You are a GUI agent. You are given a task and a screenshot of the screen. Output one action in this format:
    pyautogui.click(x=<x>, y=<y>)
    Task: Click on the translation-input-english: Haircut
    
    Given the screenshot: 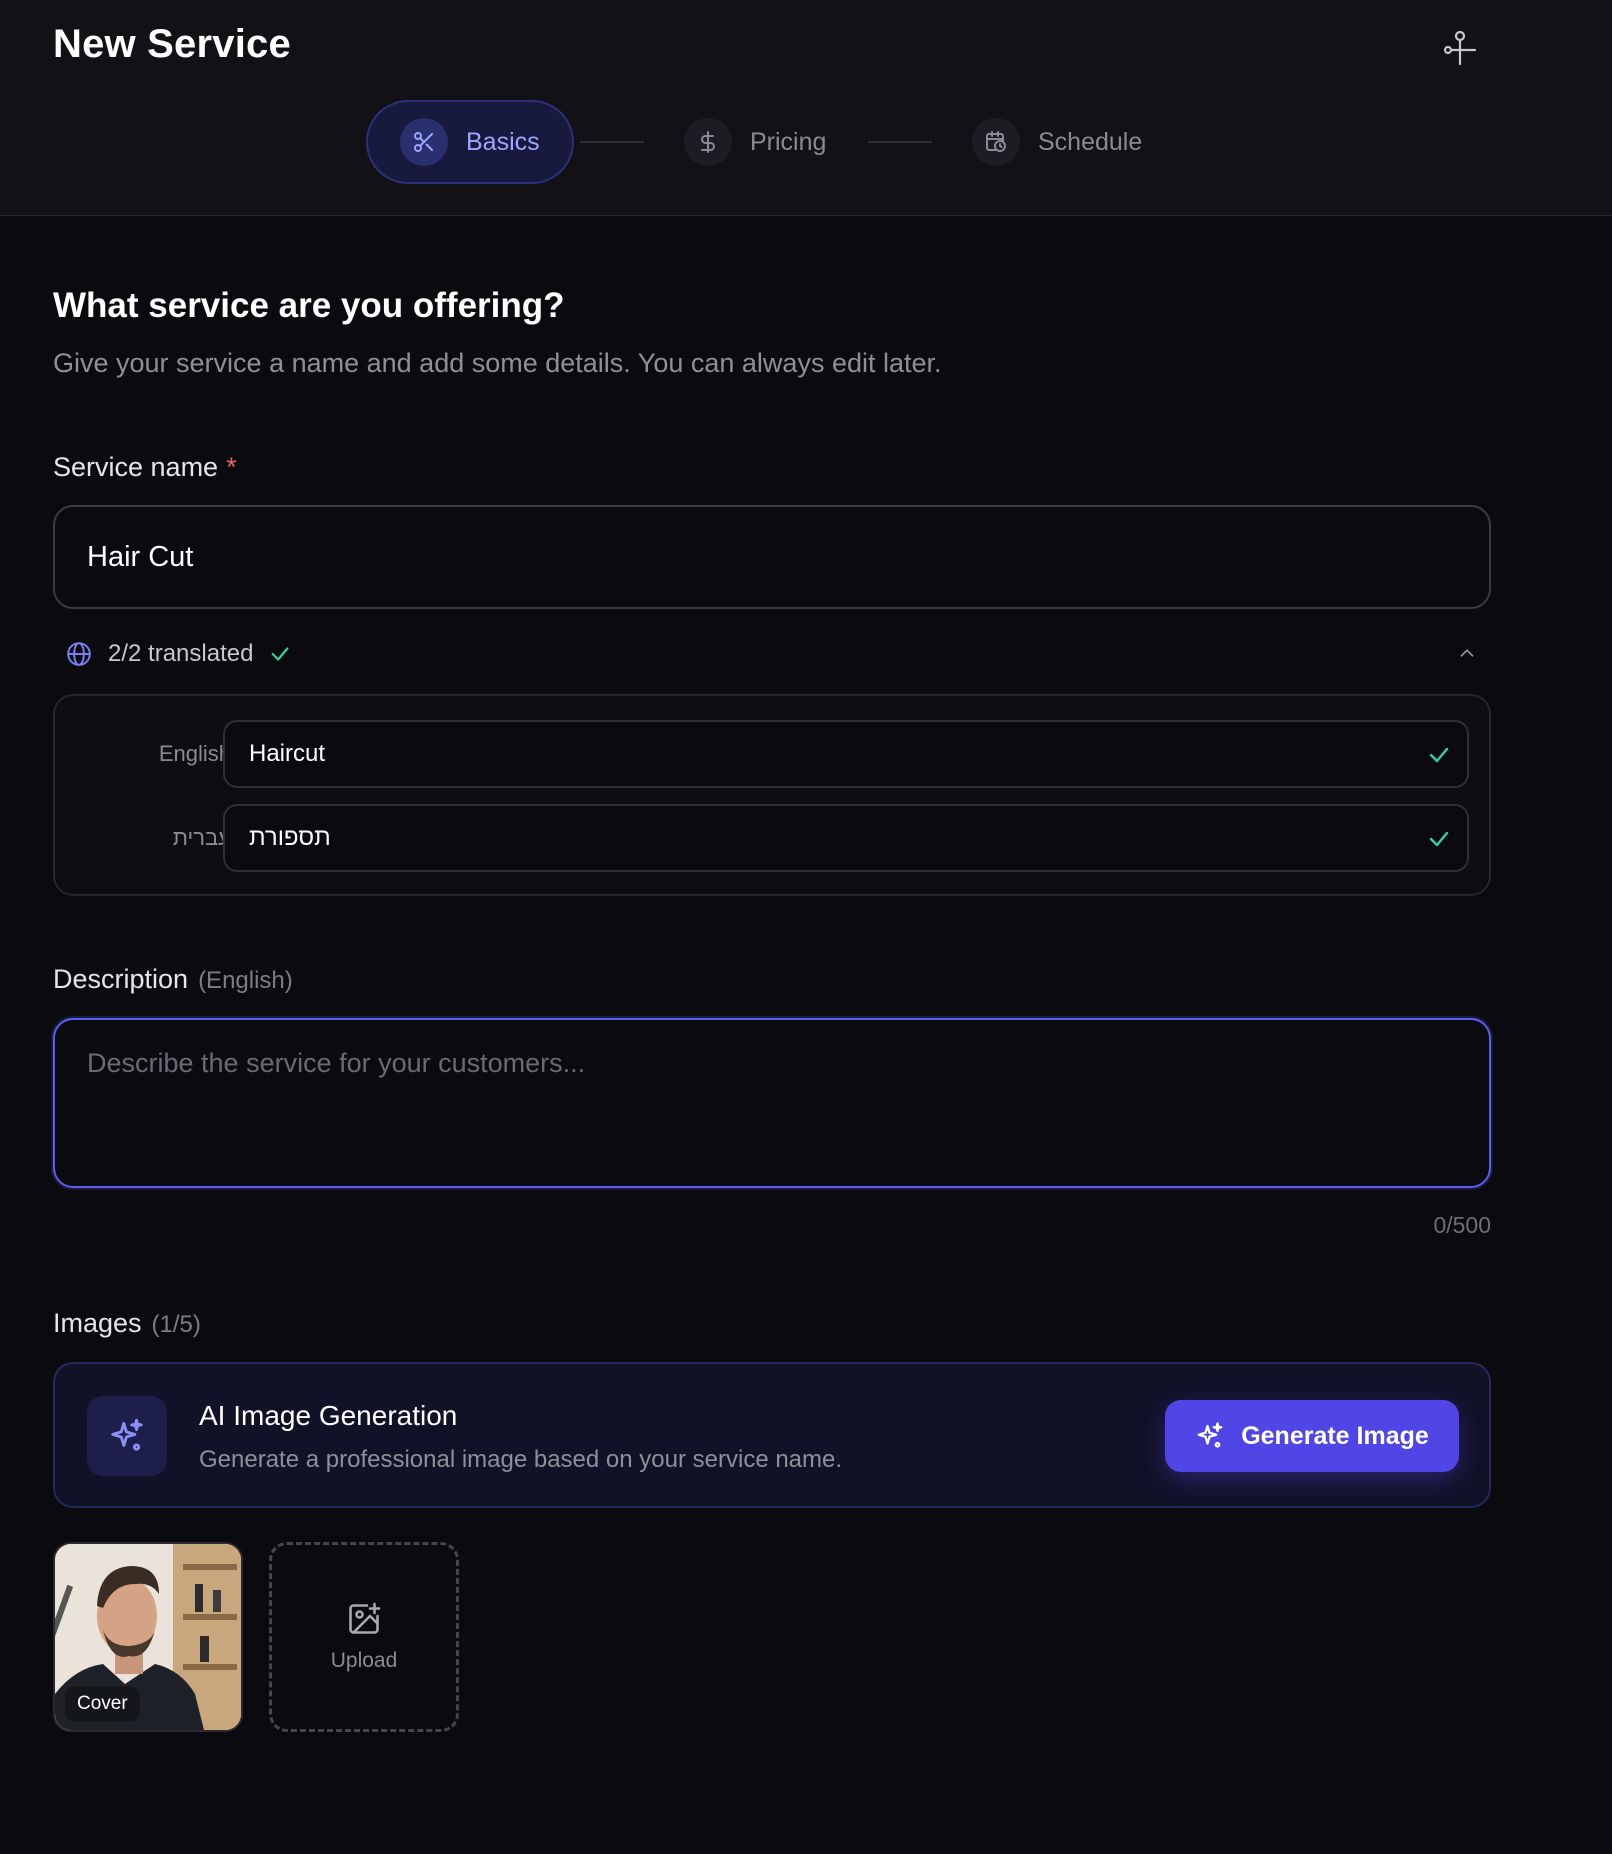 What is the action you would take?
    pyautogui.click(x=846, y=754)
    